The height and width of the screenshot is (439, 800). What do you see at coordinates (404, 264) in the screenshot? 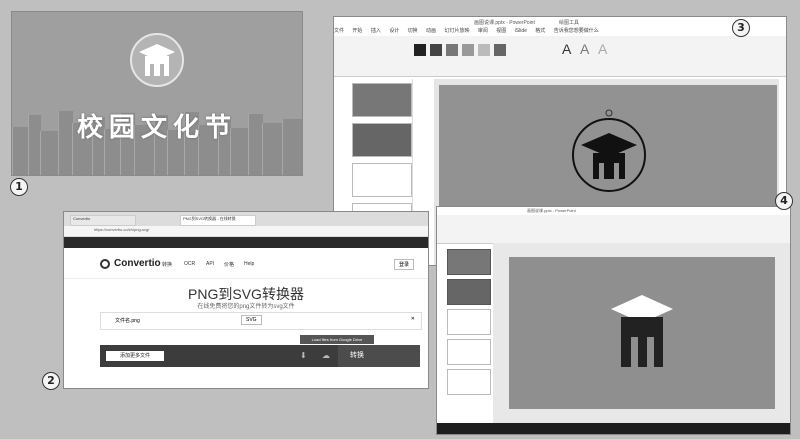
I see `login-button: 登录` at bounding box center [404, 264].